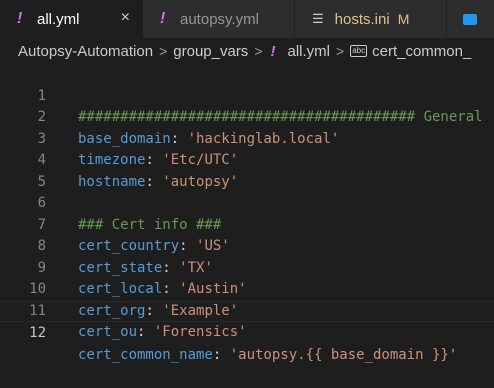 This screenshot has height=388, width=494. I want to click on symbol-key-icon: abc, so click(359, 51).